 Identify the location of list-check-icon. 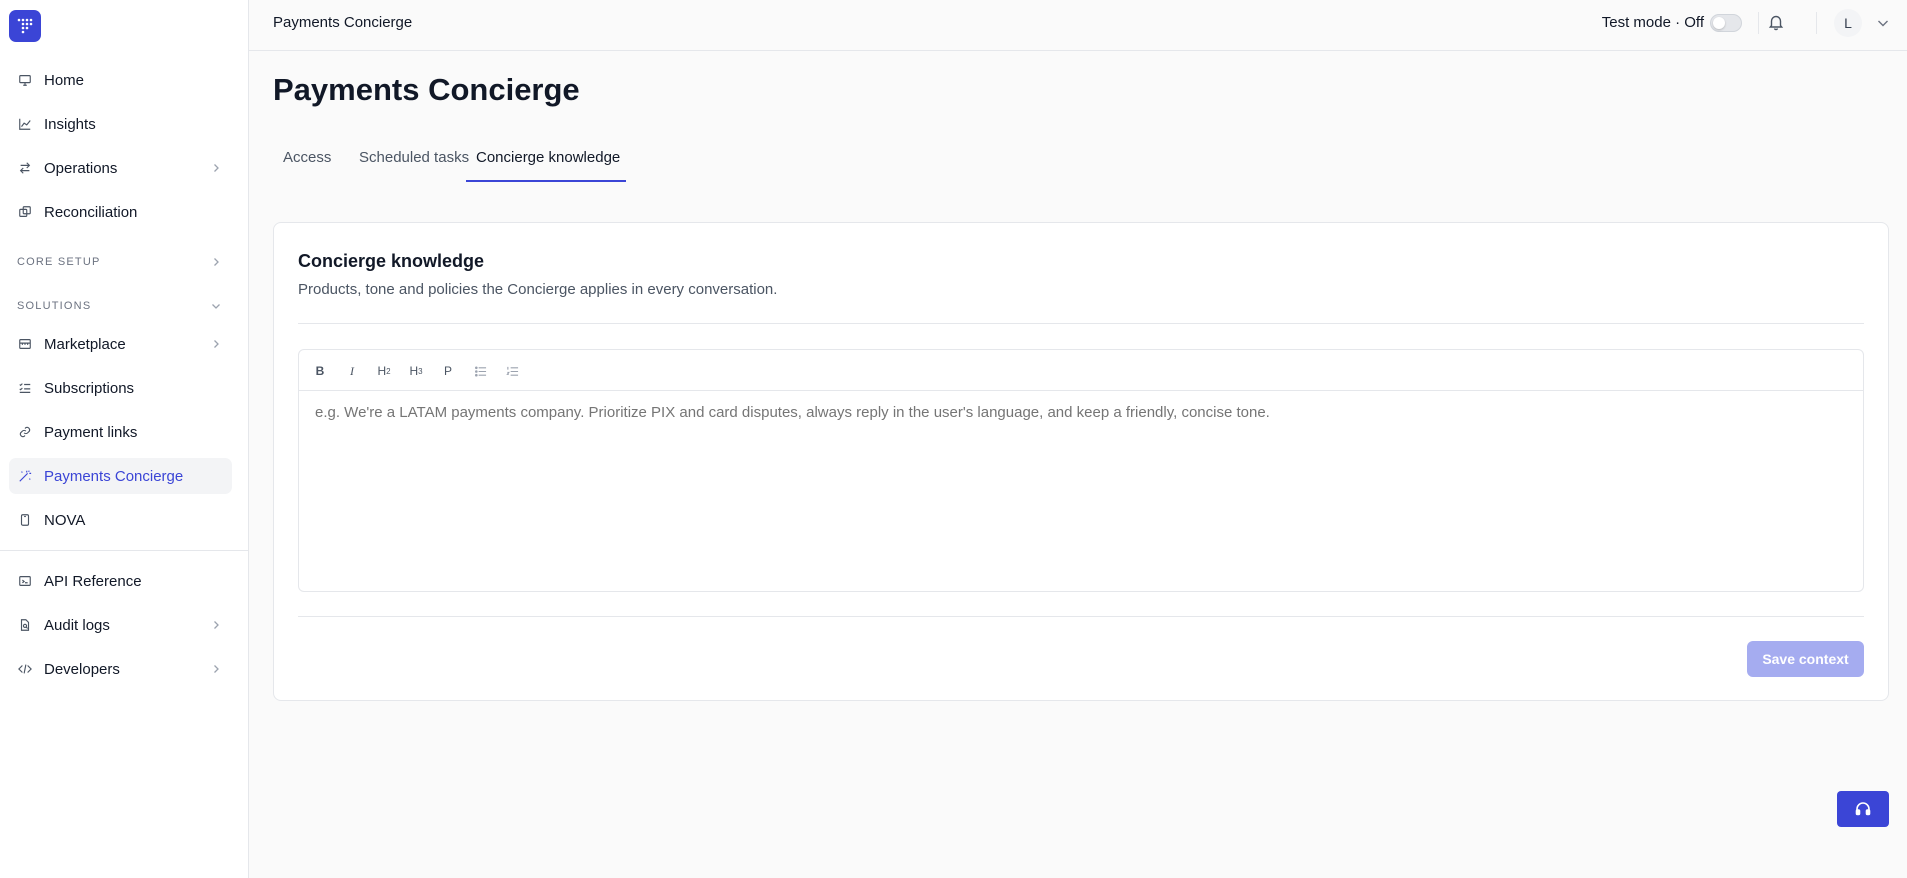
(25, 388).